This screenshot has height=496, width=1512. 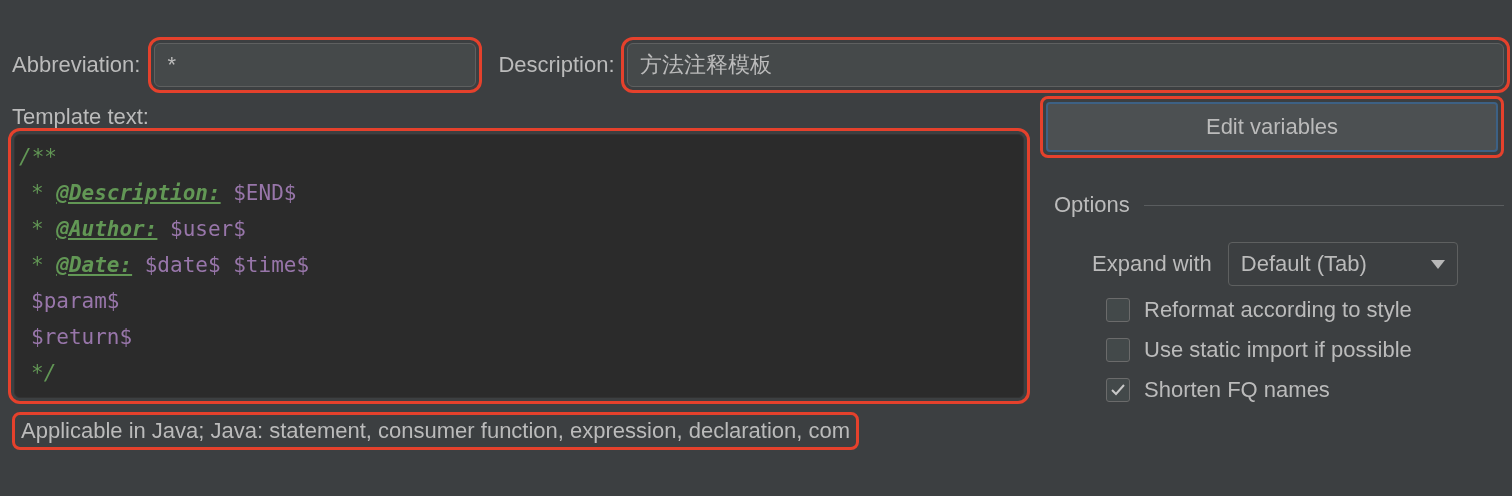 What do you see at coordinates (138, 229) in the screenshot?
I see `code-line: * @Author: $user$` at bounding box center [138, 229].